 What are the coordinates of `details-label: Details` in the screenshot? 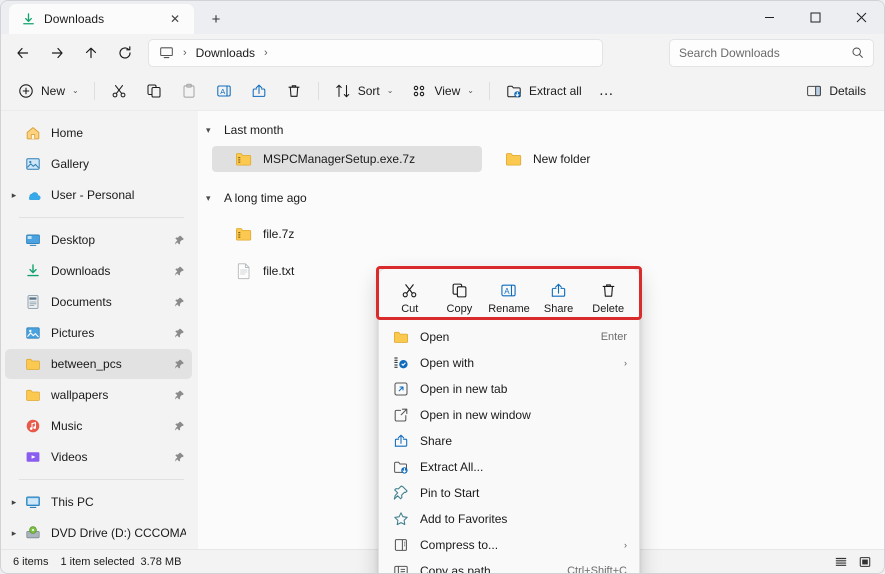 It's located at (847, 90).